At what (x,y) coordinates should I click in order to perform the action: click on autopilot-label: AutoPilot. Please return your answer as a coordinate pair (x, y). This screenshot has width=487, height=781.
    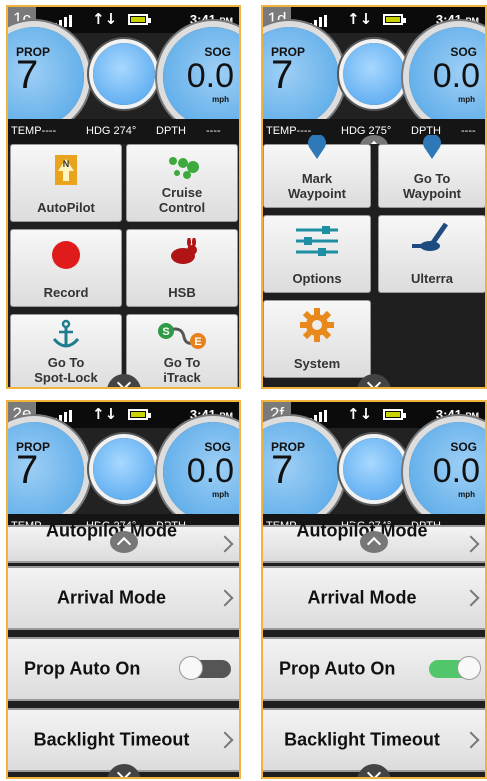
    Looking at the image, I should click on (66, 207).